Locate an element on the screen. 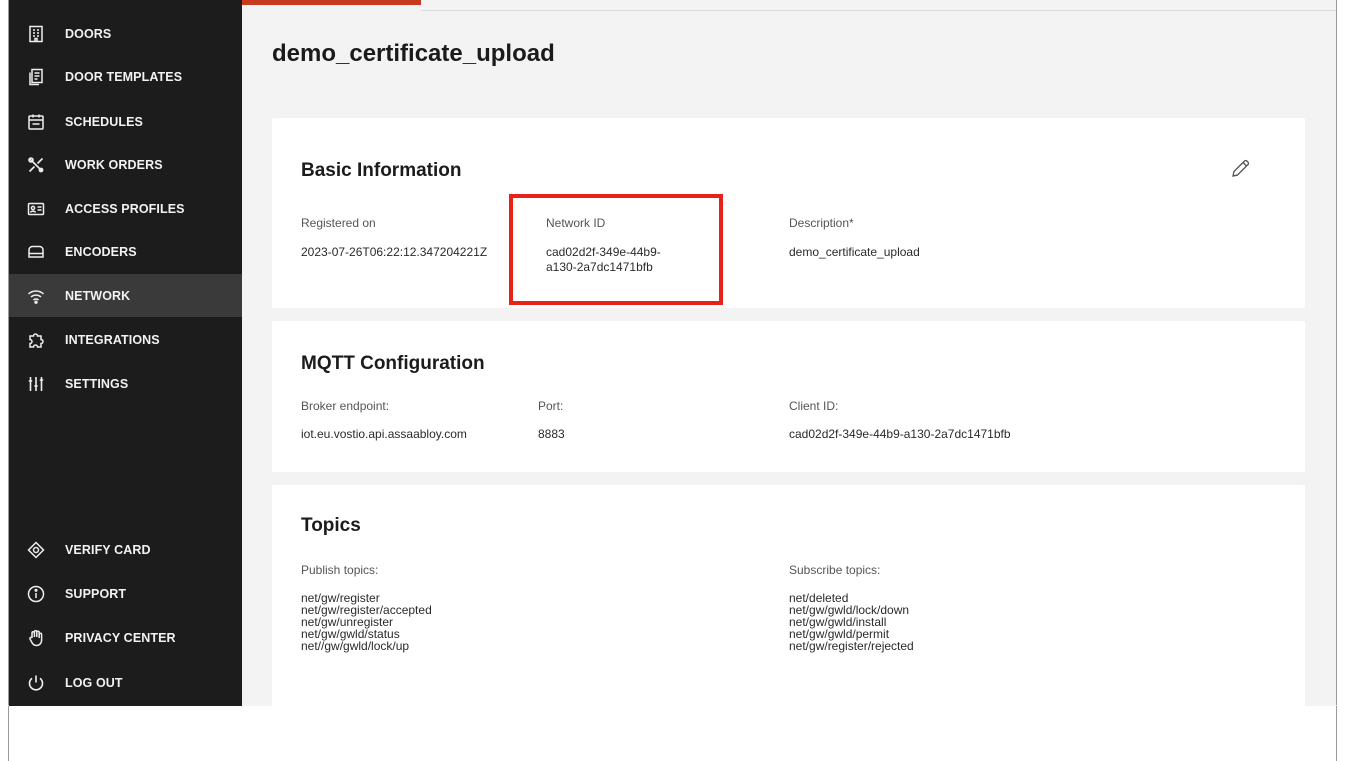  sidebar-item-work-orders: WORK ORDERS is located at coordinates (125, 164).